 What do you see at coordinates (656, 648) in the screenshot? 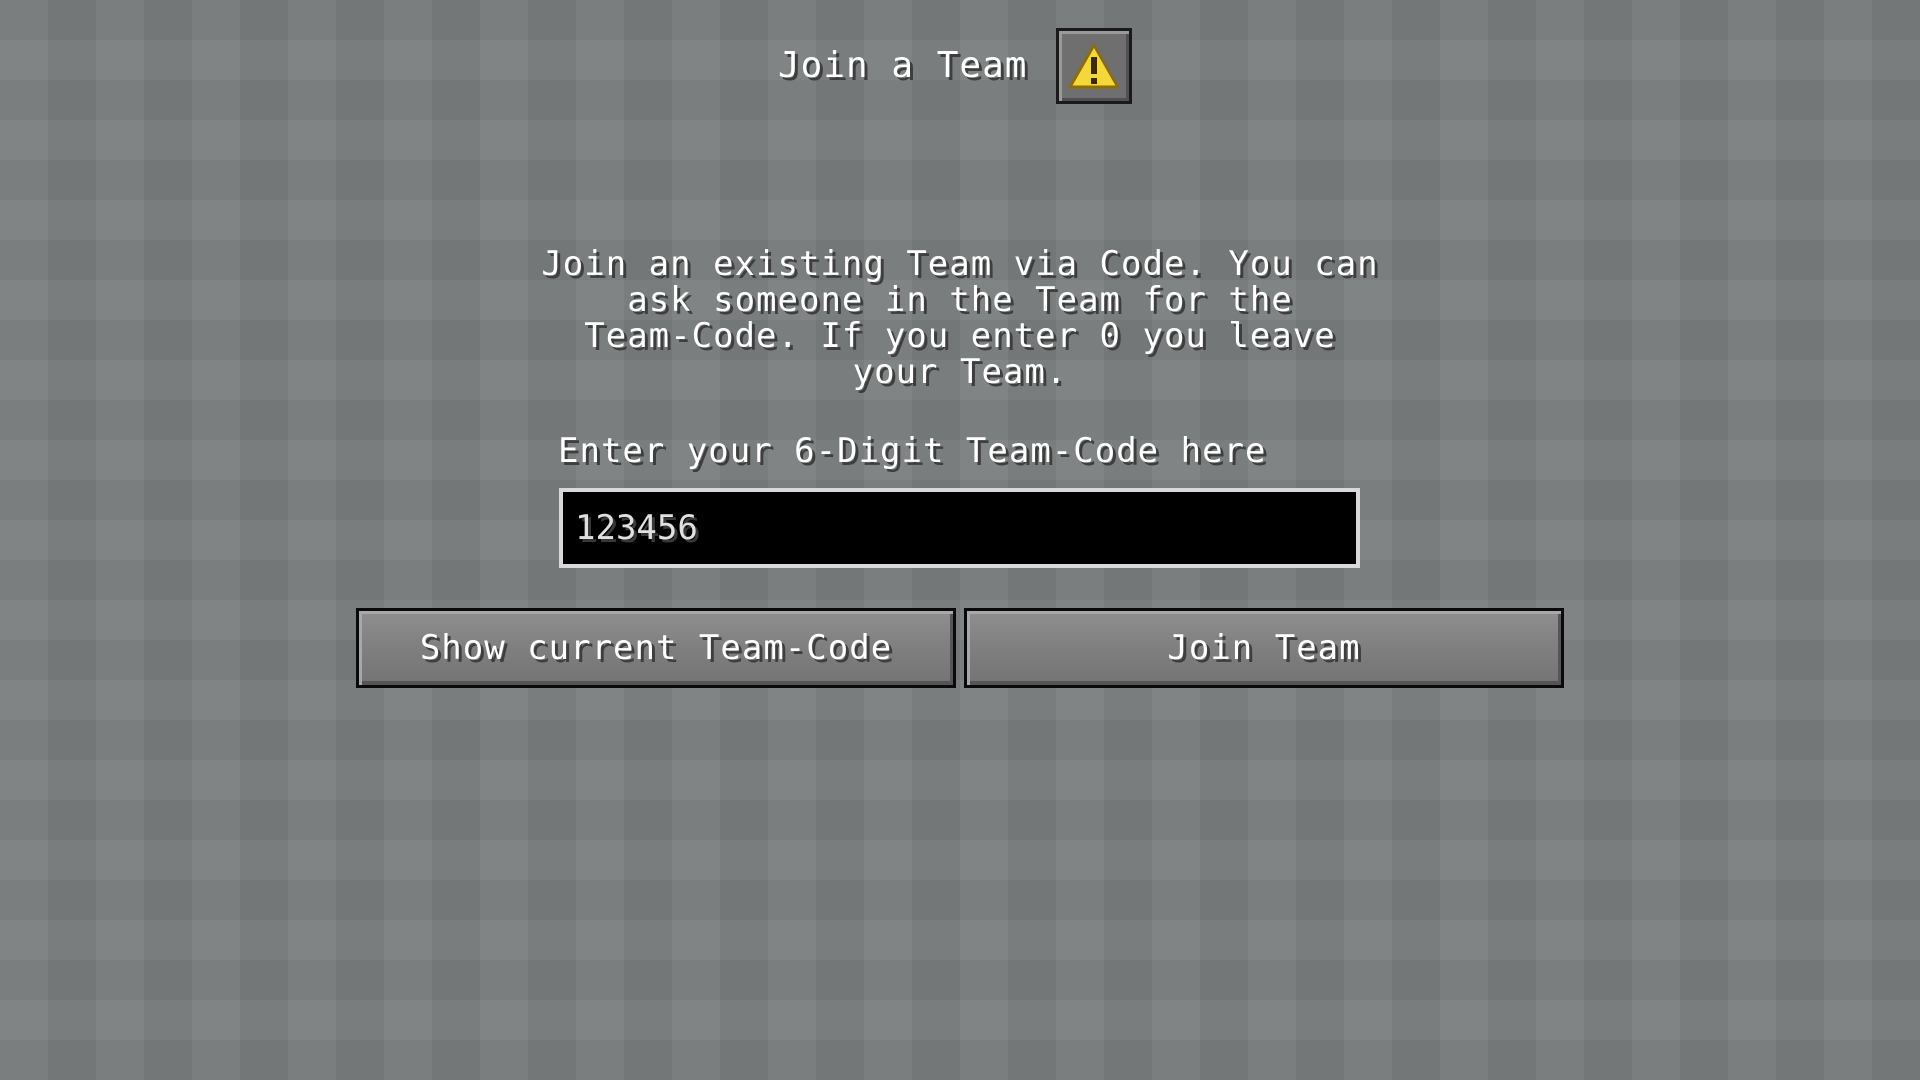
I see `show-current-team-code-button: Show current Team-Code` at bounding box center [656, 648].